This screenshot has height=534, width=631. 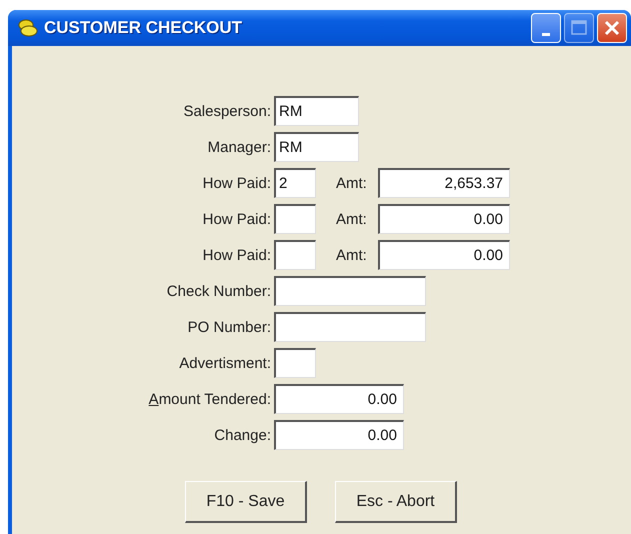 What do you see at coordinates (219, 291) in the screenshot?
I see `field-label: Check Number:` at bounding box center [219, 291].